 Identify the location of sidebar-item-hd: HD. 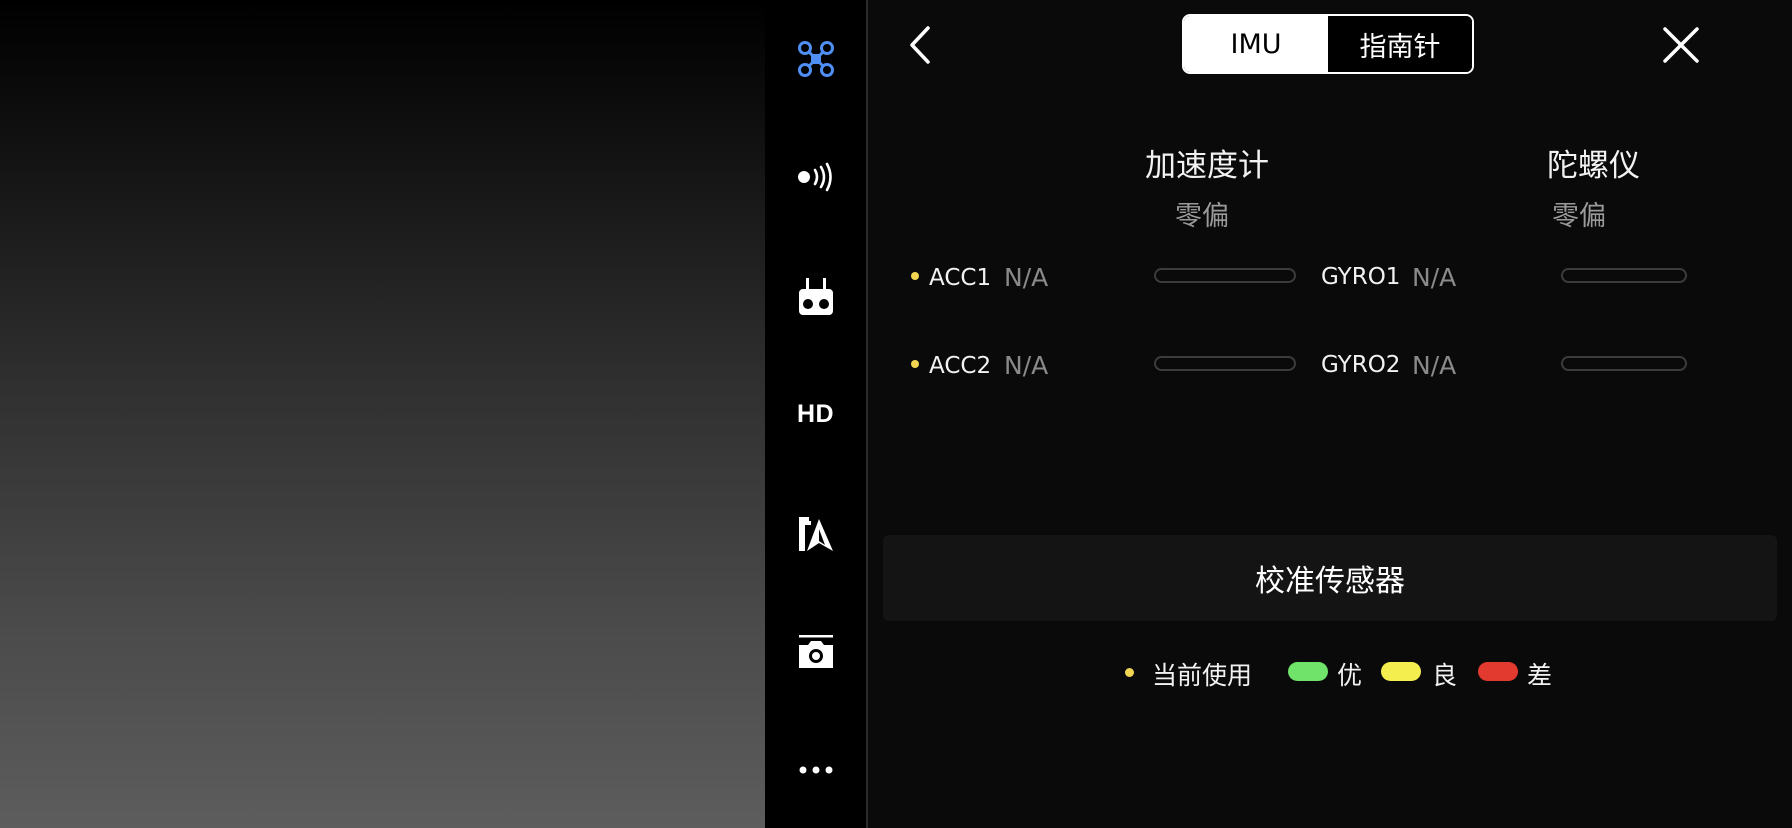
(815, 414).